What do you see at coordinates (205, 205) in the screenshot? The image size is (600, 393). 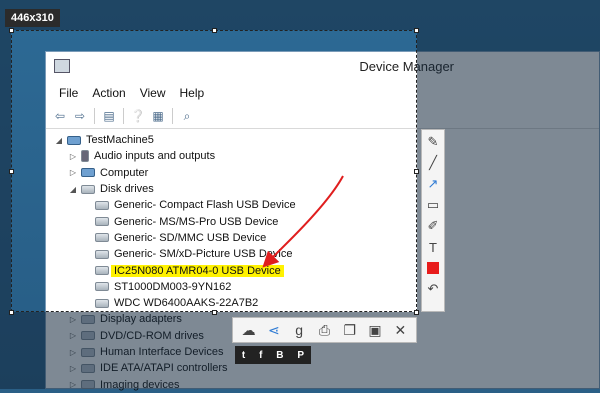 I see `tree-item-label: Generic- Compact Flash USB Device` at bounding box center [205, 205].